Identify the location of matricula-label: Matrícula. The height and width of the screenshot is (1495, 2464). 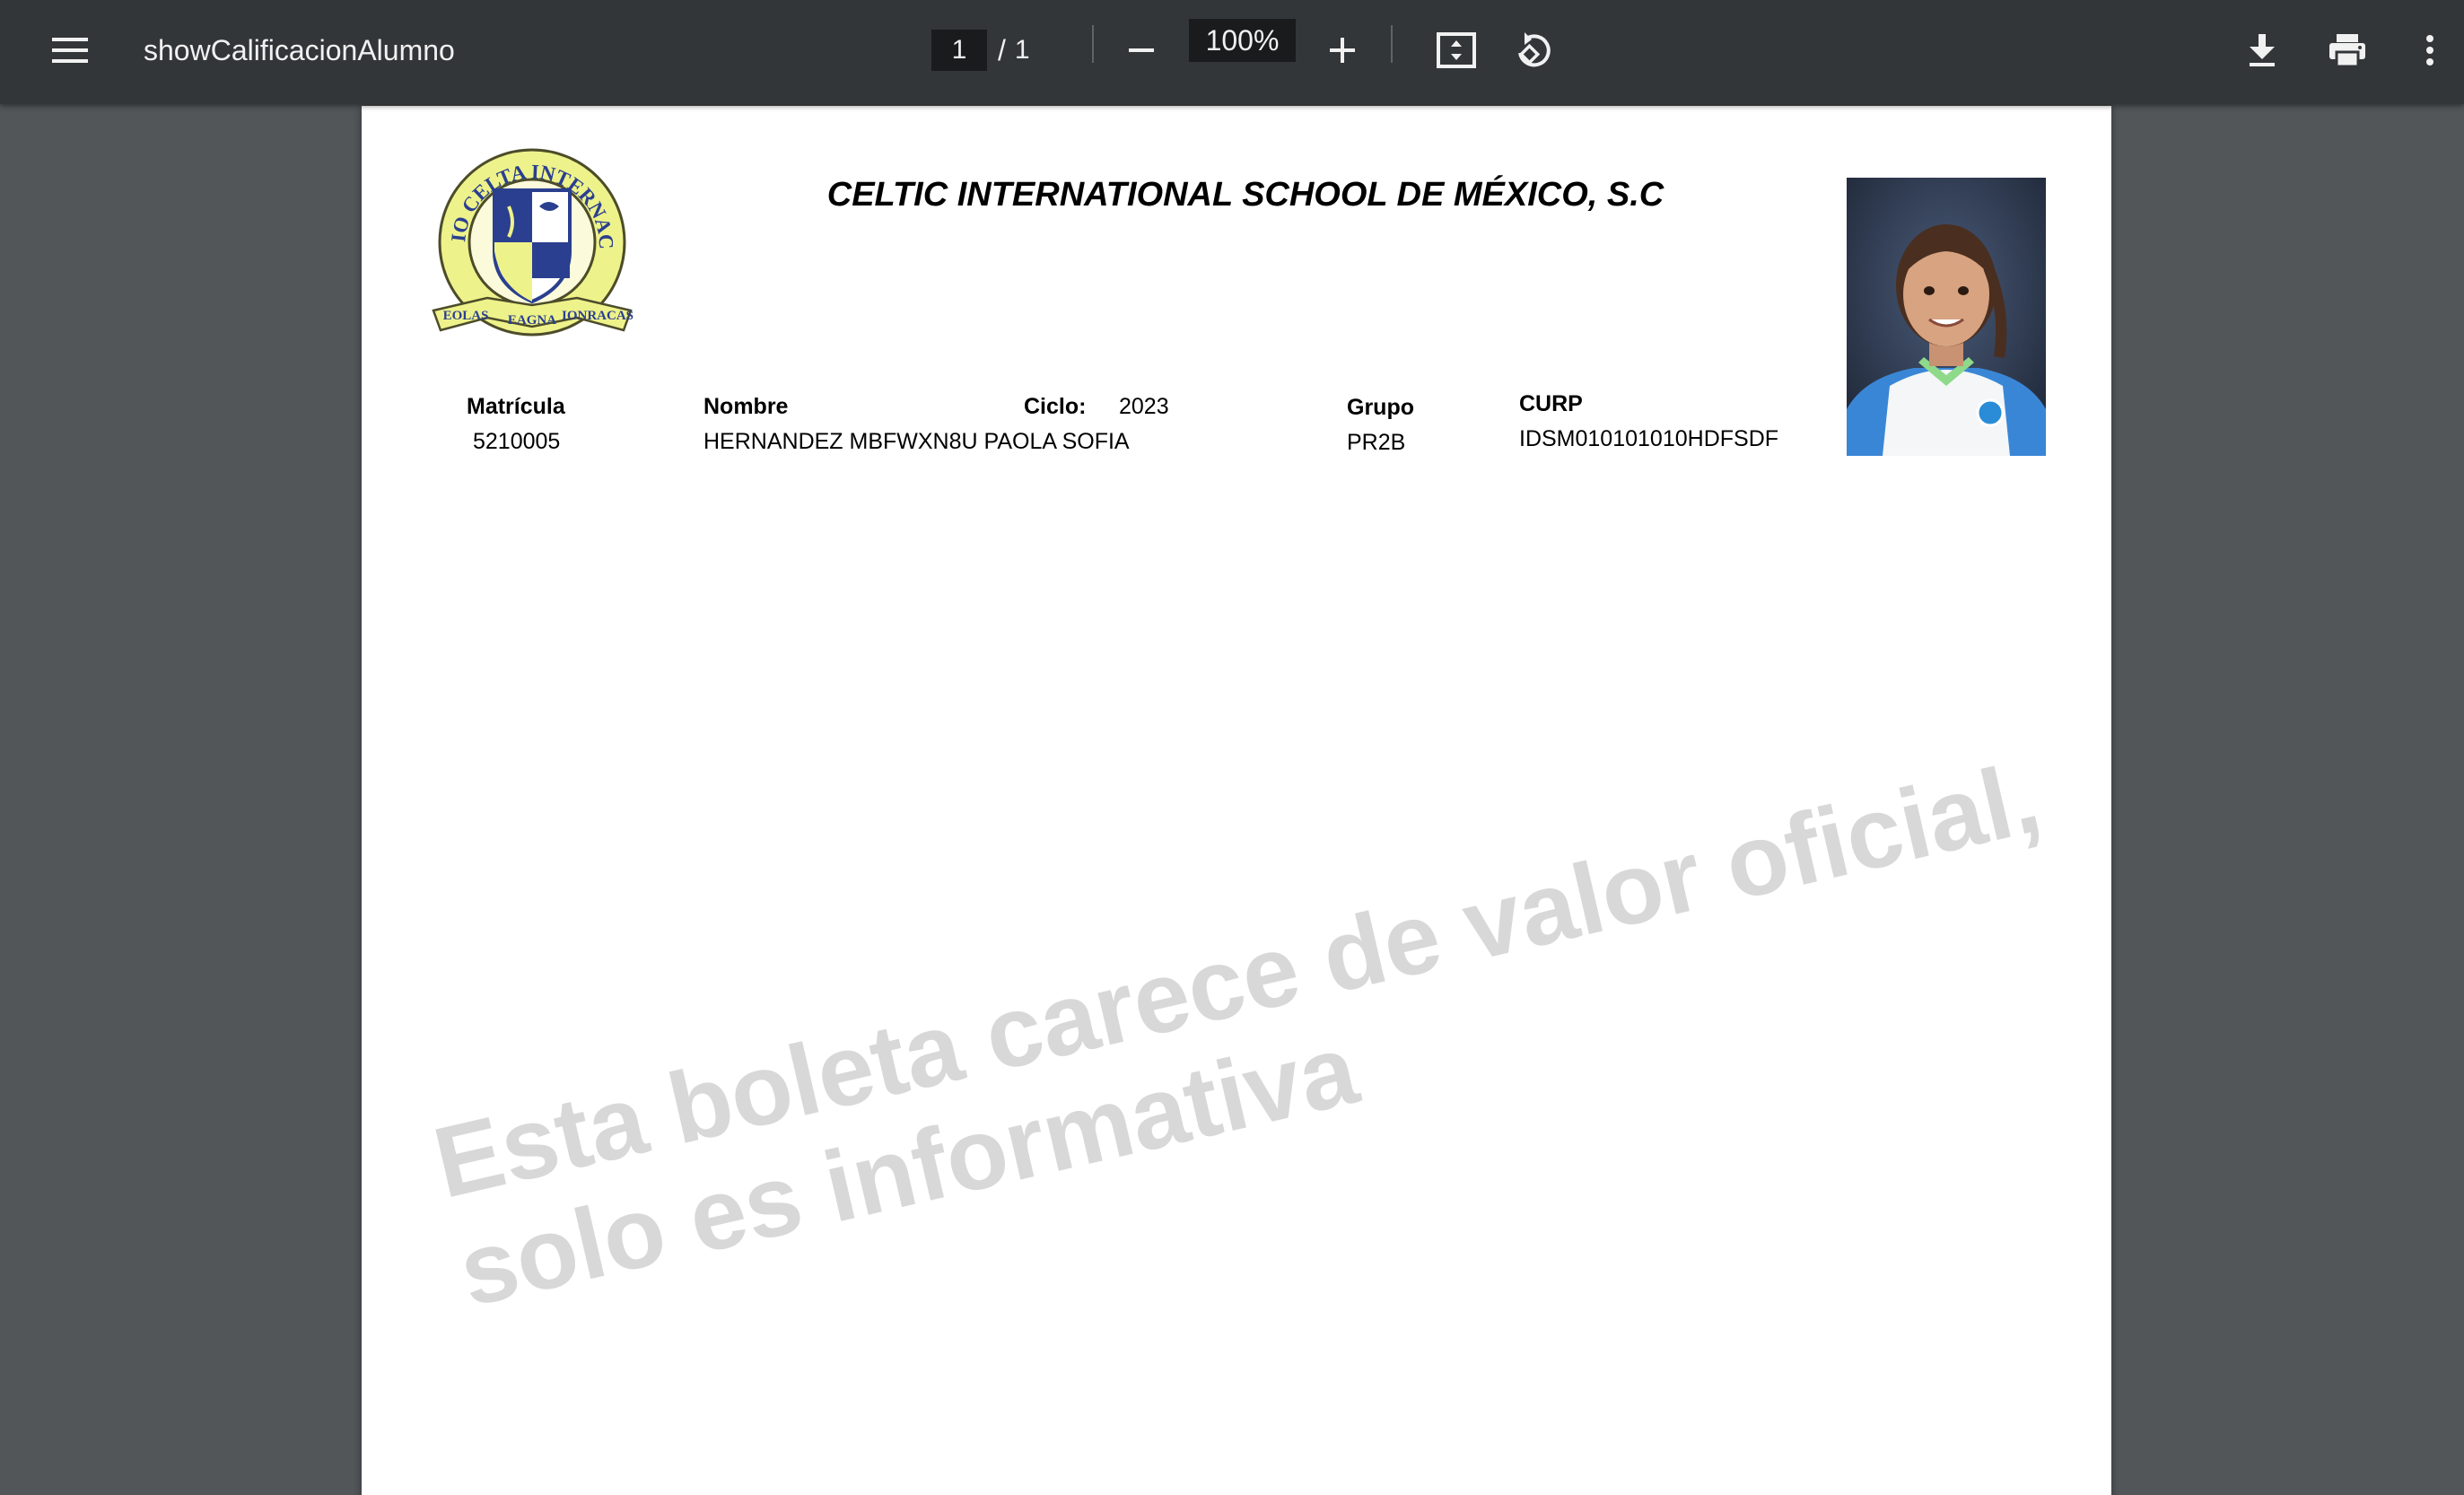
(516, 406).